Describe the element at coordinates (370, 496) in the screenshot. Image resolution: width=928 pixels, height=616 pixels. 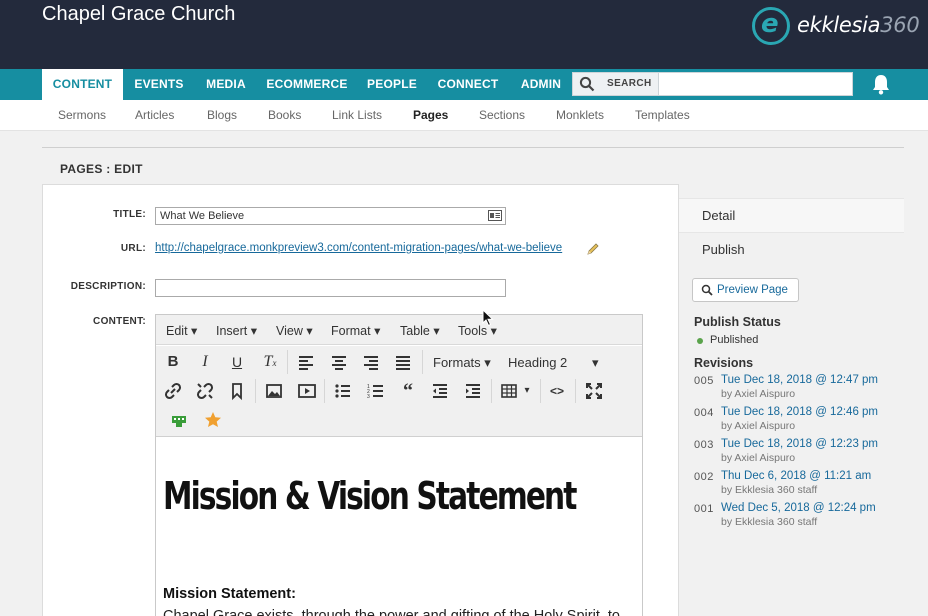
I see `content-heading: Mission & Vision Statement` at that location.